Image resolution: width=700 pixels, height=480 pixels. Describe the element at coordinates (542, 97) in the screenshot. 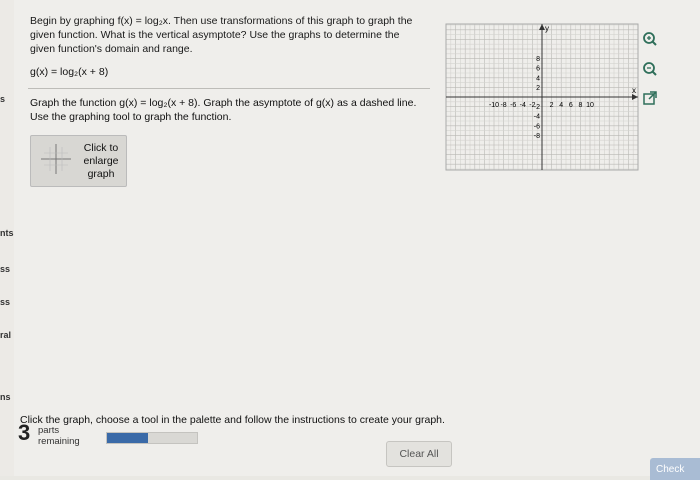

I see `coordinate-graph: x y -10 -8 -6 -4 -2 2 4 6 8 10 8642-2-4-6-8` at that location.